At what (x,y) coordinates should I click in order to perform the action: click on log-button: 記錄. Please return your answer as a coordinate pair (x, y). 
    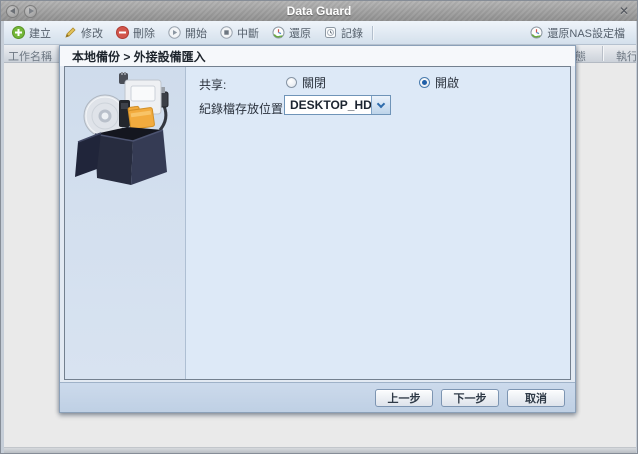
    Looking at the image, I should click on (343, 33).